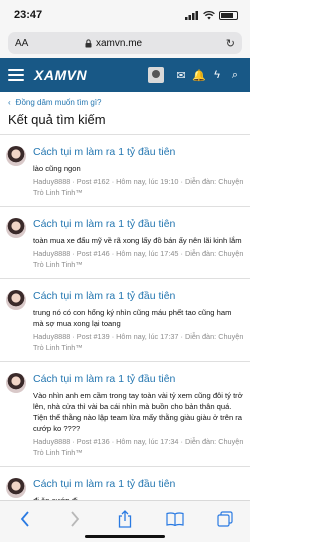  What do you see at coordinates (9, 102) in the screenshot?
I see `chevron-left-icon: ‹` at bounding box center [9, 102].